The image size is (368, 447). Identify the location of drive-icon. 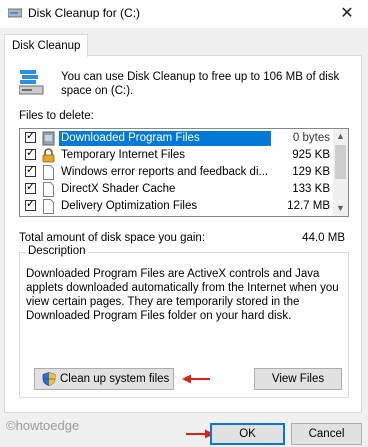
(31, 82).